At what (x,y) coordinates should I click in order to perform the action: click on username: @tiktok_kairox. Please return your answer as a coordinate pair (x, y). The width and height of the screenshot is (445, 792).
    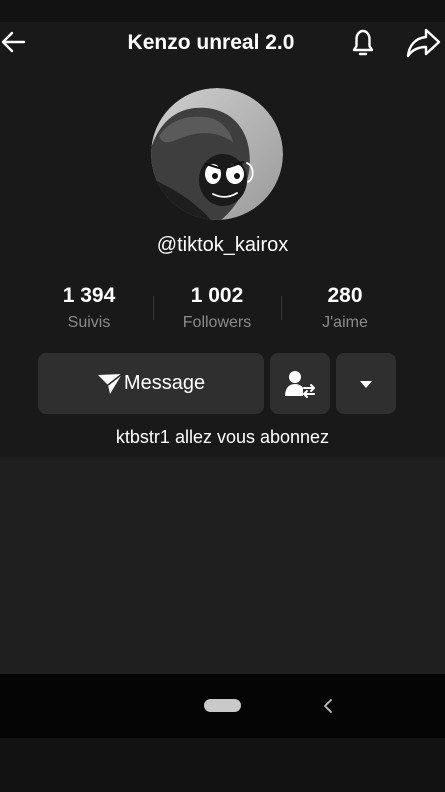
    Looking at the image, I should click on (222, 245).